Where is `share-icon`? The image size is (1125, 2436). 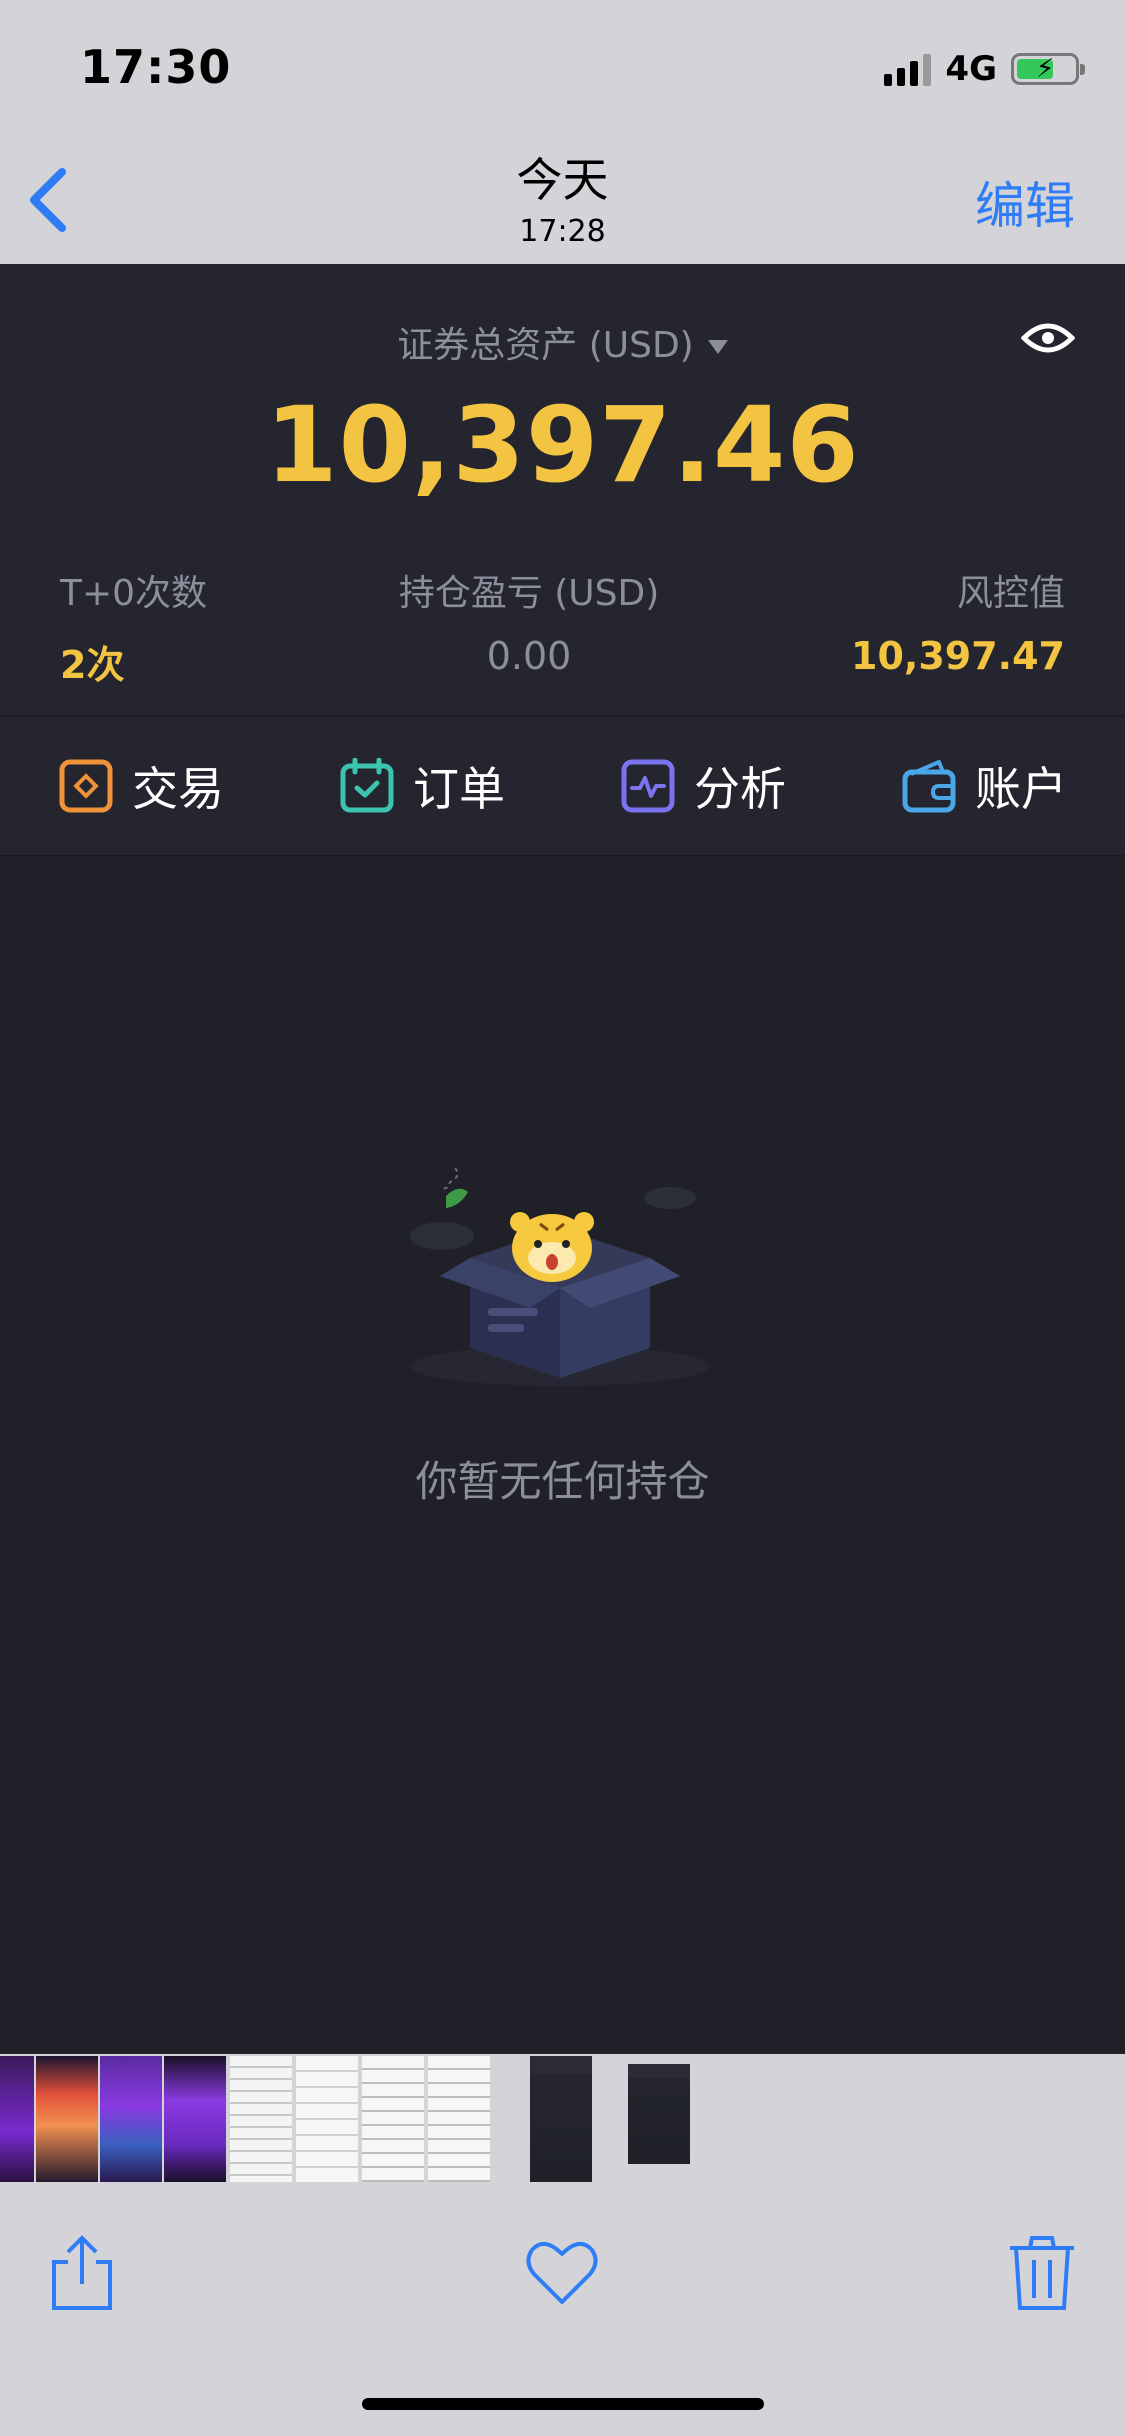
share-icon is located at coordinates (82, 2272).